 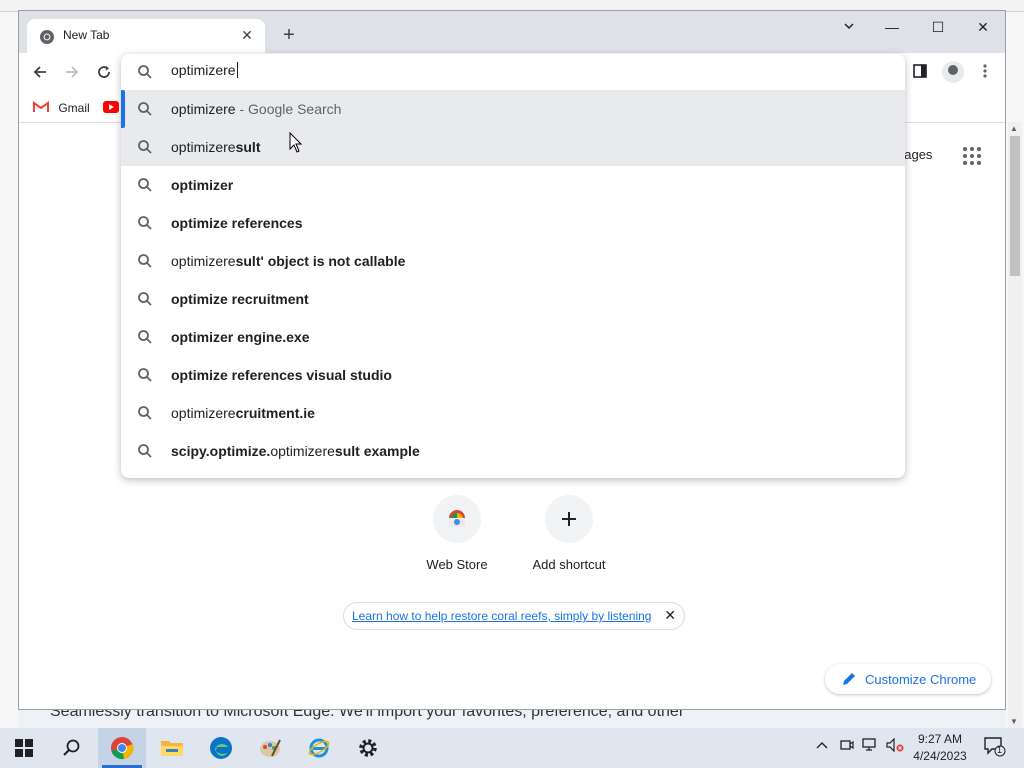 I want to click on taskbar-edge, so click(x=221, y=748).